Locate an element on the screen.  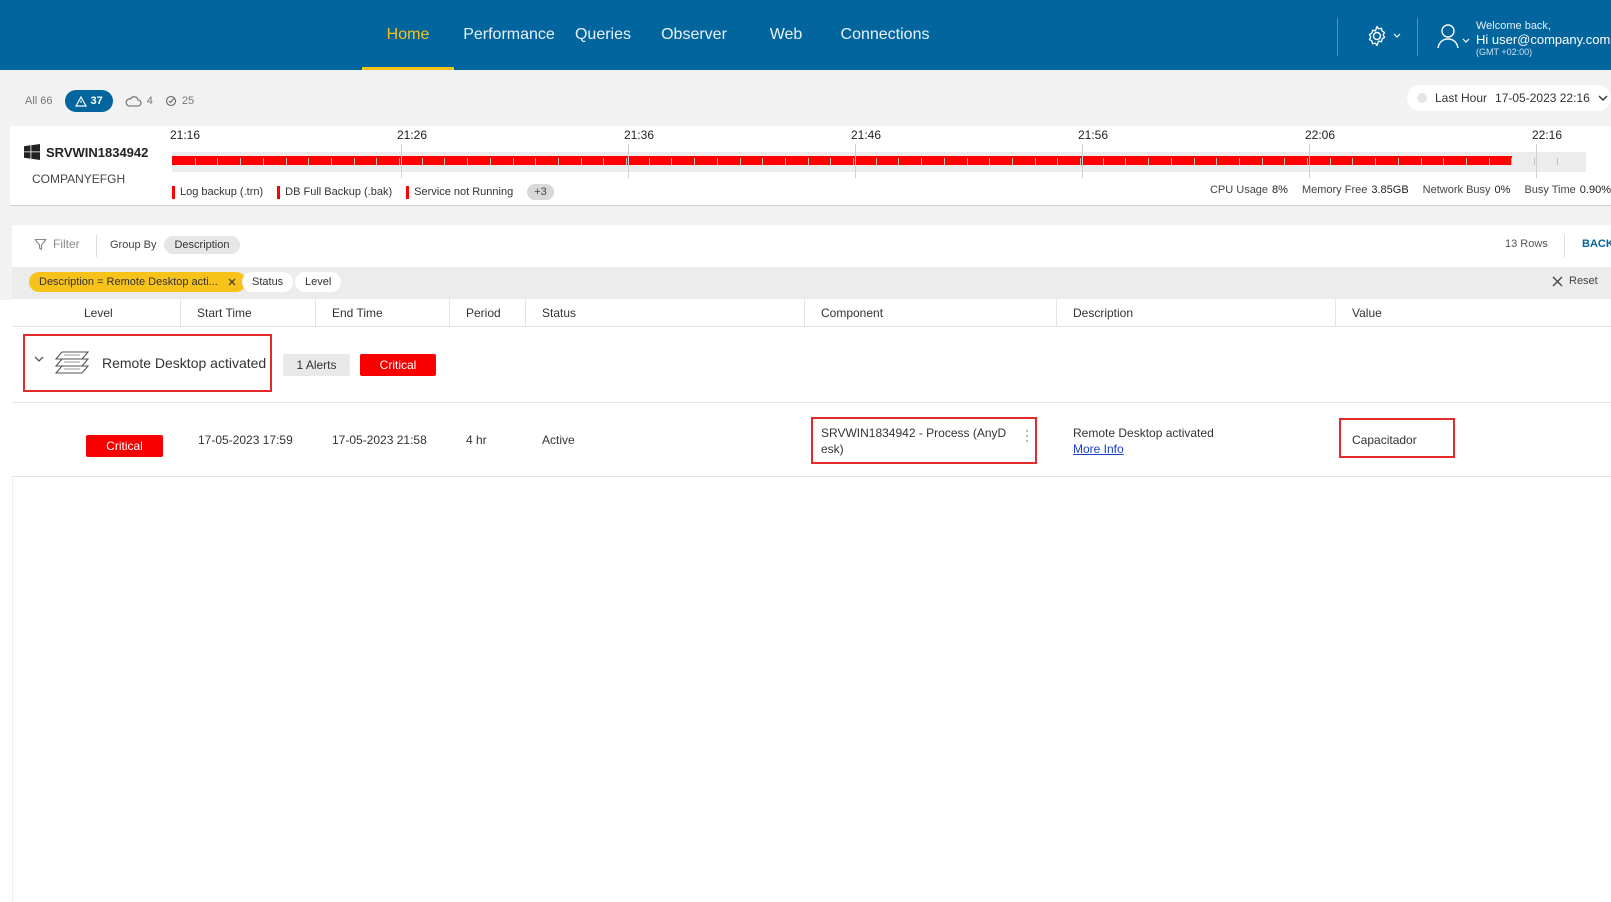
legend-item: Service not Running is located at coordinates (460, 192).